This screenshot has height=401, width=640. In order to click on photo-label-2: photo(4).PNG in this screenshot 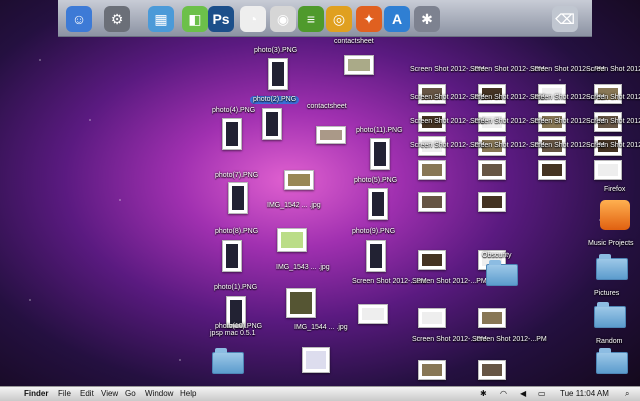, I will do `click(234, 110)`.